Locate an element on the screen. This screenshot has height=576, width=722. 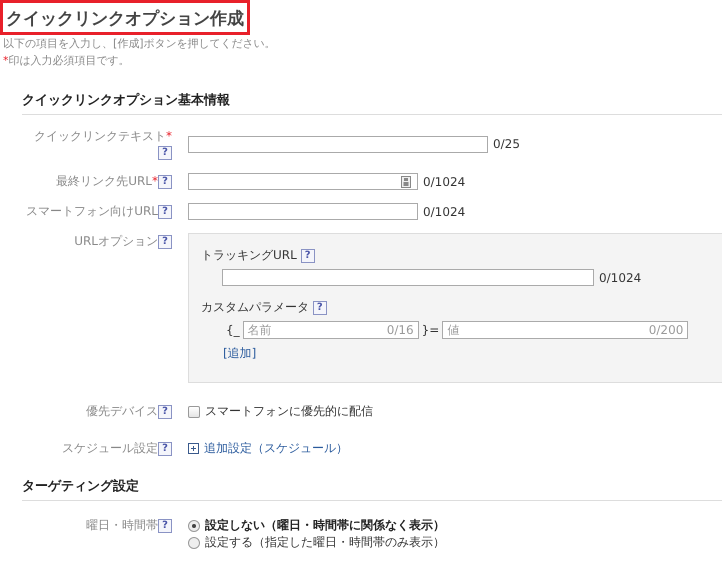
character-counter: 0/16 is located at coordinates (400, 330).